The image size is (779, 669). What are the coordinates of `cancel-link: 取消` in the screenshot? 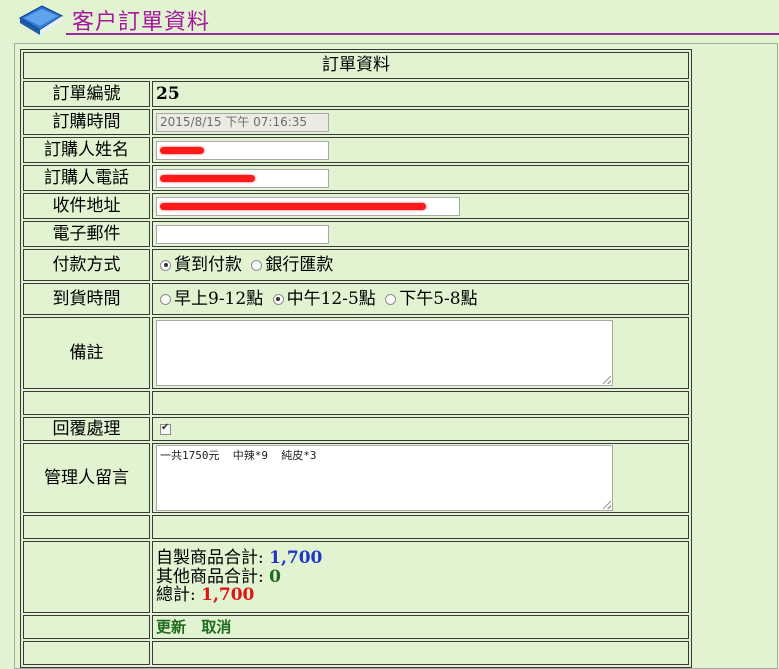 It's located at (216, 627).